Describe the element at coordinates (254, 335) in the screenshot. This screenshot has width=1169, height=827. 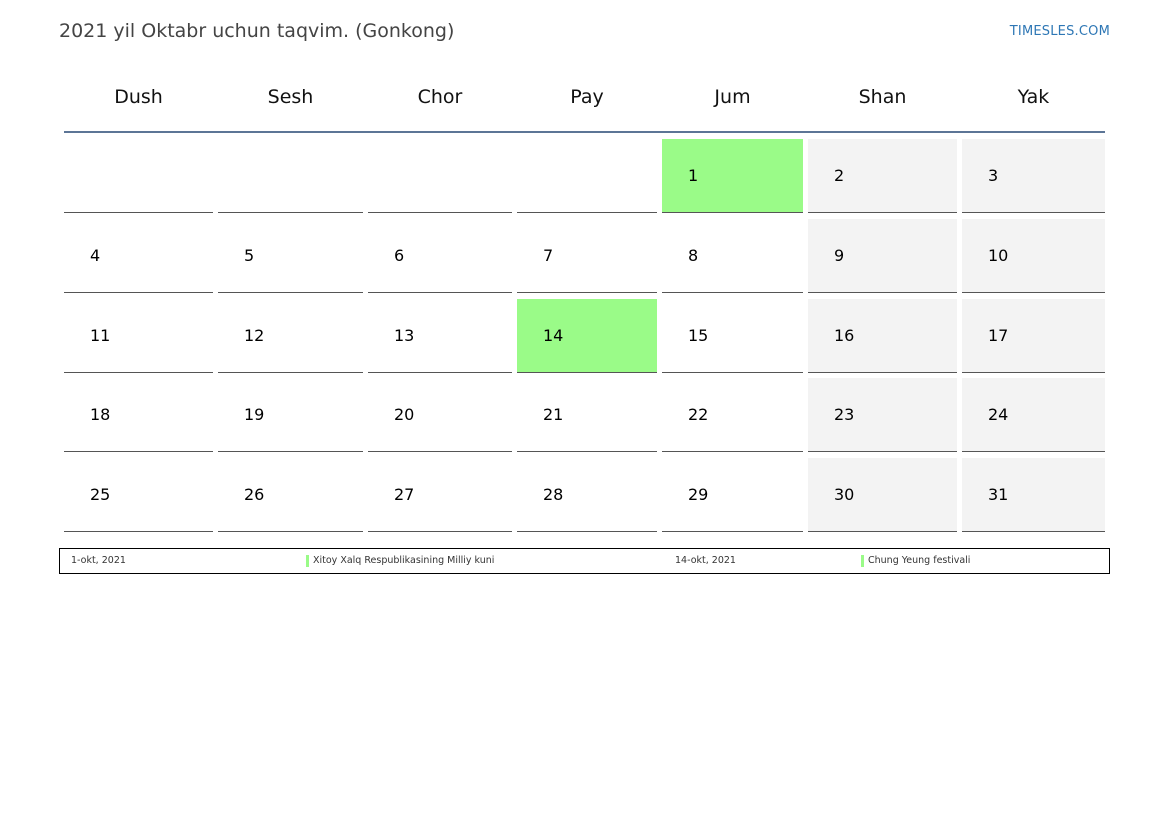
I see `day-number: 12` at that location.